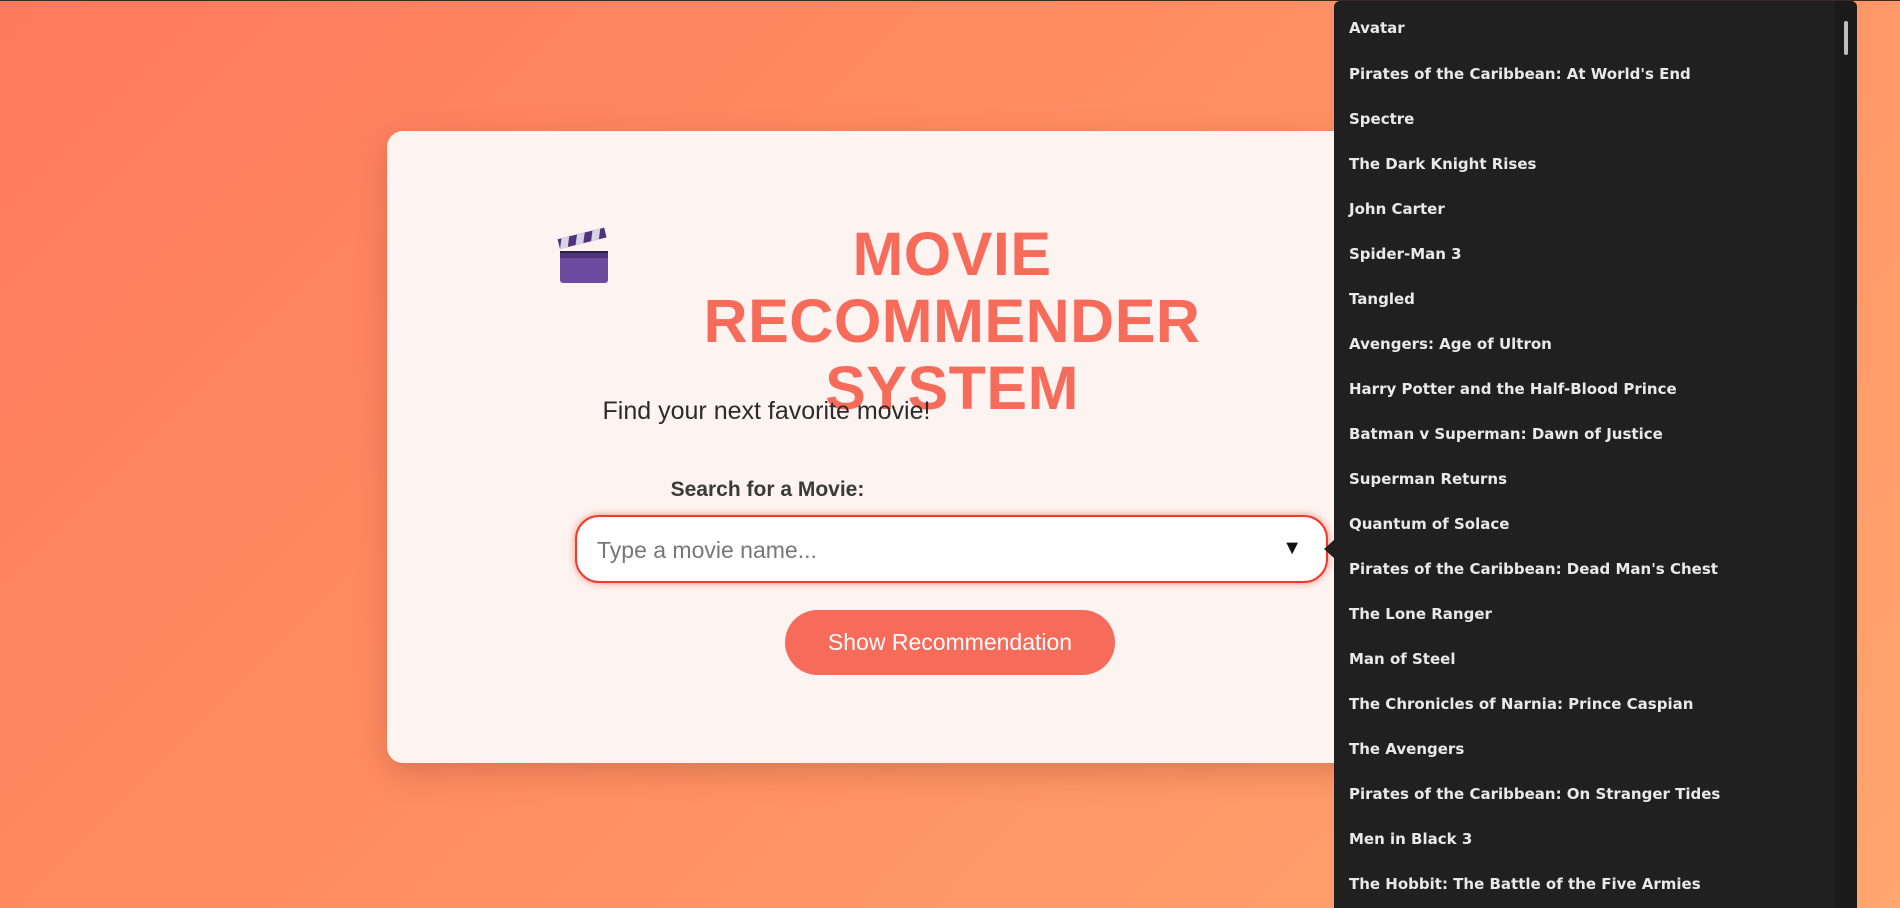 Image resolution: width=1900 pixels, height=908 pixels. Describe the element at coordinates (1595, 248) in the screenshot. I see `dropdown-option: Spider-Man 3` at that location.